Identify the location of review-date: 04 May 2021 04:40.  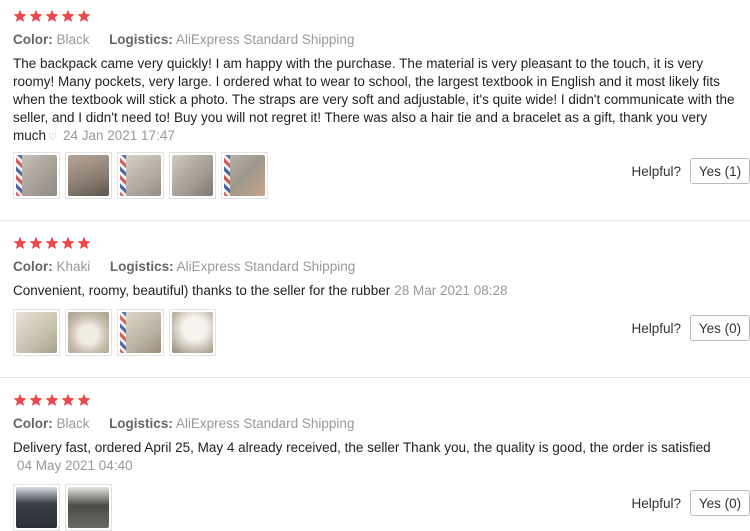
(75, 465).